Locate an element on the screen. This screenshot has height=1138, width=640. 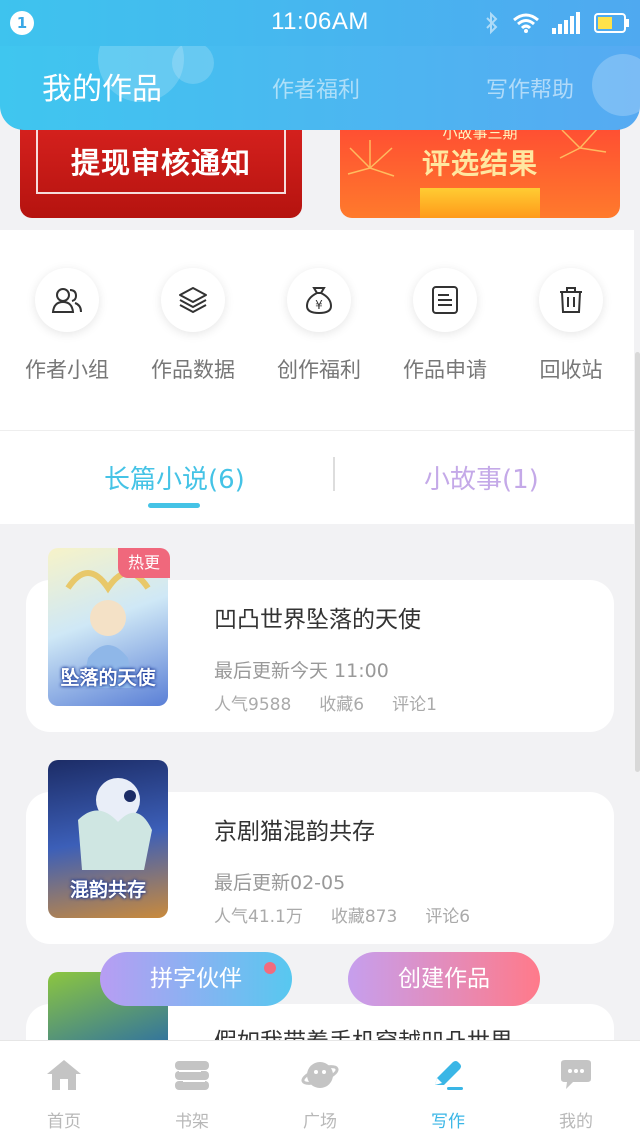
money-bag-icon: ¥ is located at coordinates (319, 300).